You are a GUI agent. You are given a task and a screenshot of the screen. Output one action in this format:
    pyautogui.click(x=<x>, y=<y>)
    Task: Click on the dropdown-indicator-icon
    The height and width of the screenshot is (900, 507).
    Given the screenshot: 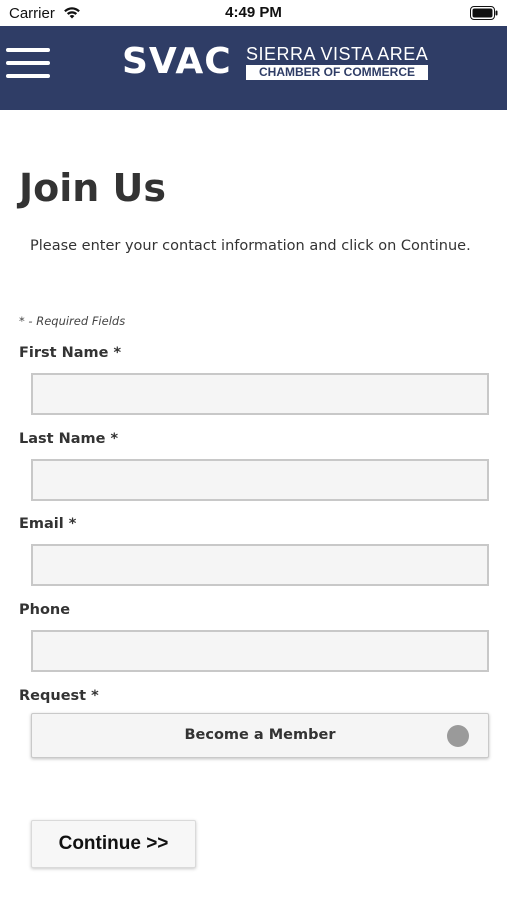 What is the action you would take?
    pyautogui.click(x=458, y=736)
    